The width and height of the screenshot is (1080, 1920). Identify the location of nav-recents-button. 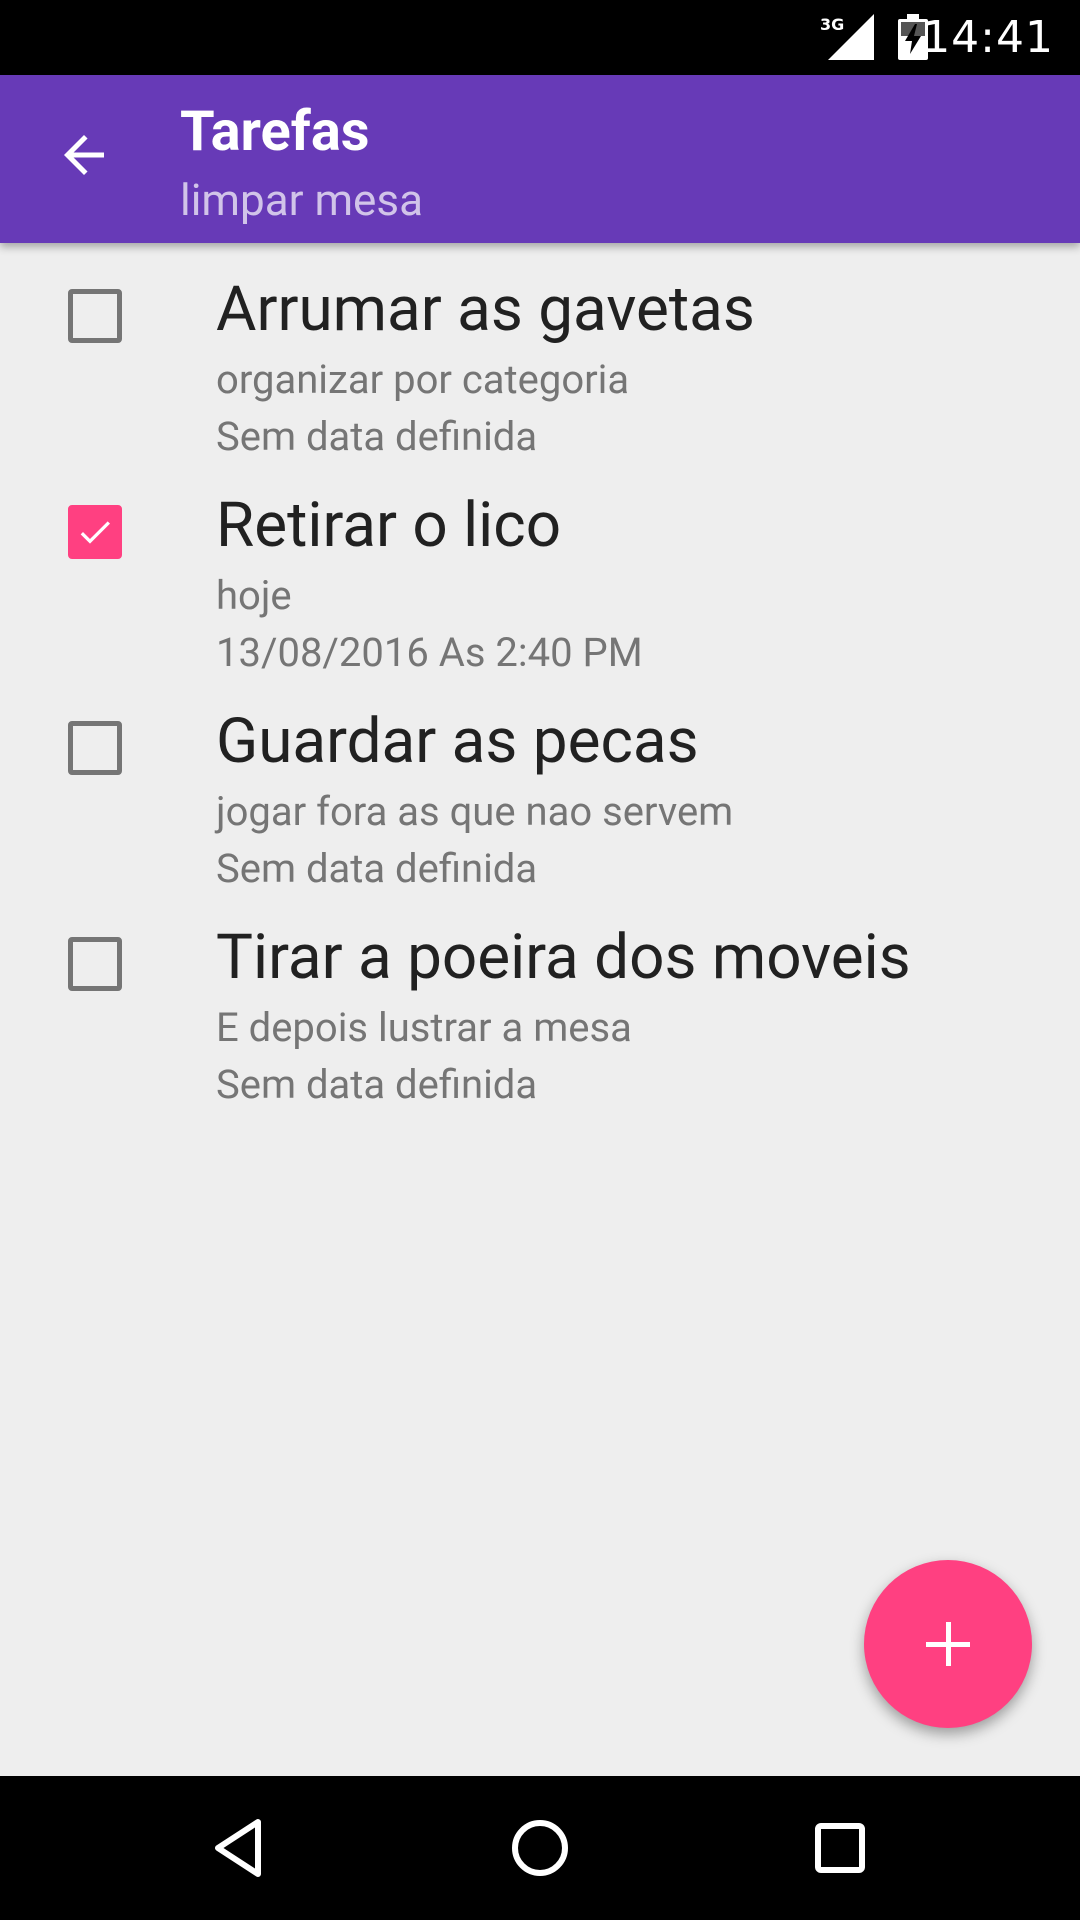
(840, 1848).